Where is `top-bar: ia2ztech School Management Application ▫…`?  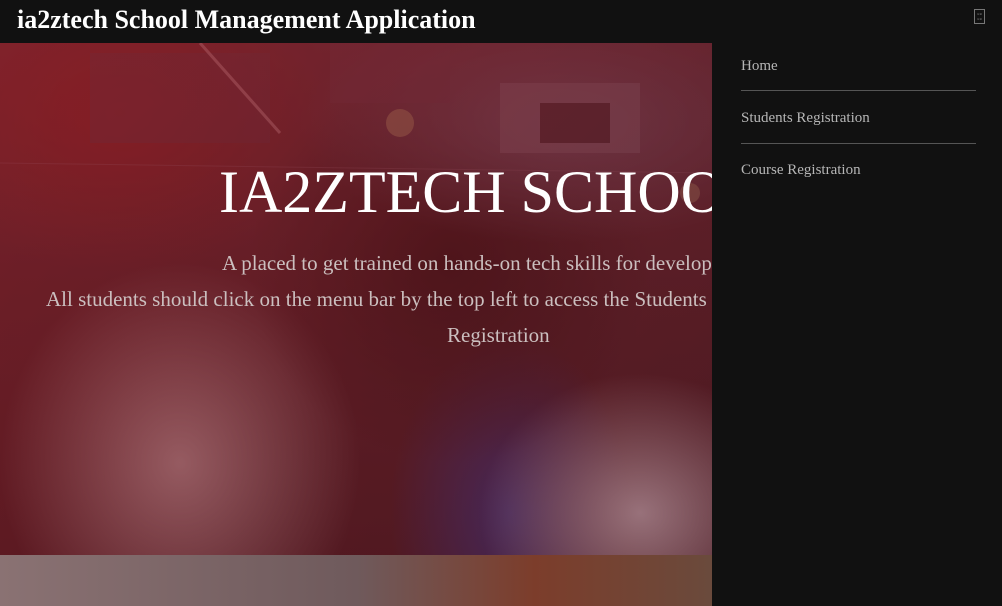 top-bar: ia2ztech School Management Application ▫… is located at coordinates (501, 21).